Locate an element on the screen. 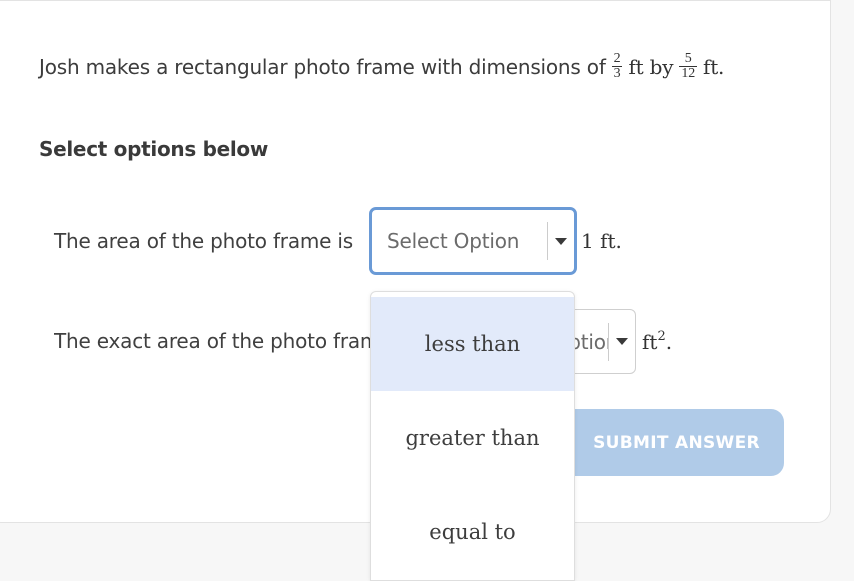  select-dropdown-menu: less than greater than equal to is located at coordinates (472, 436).